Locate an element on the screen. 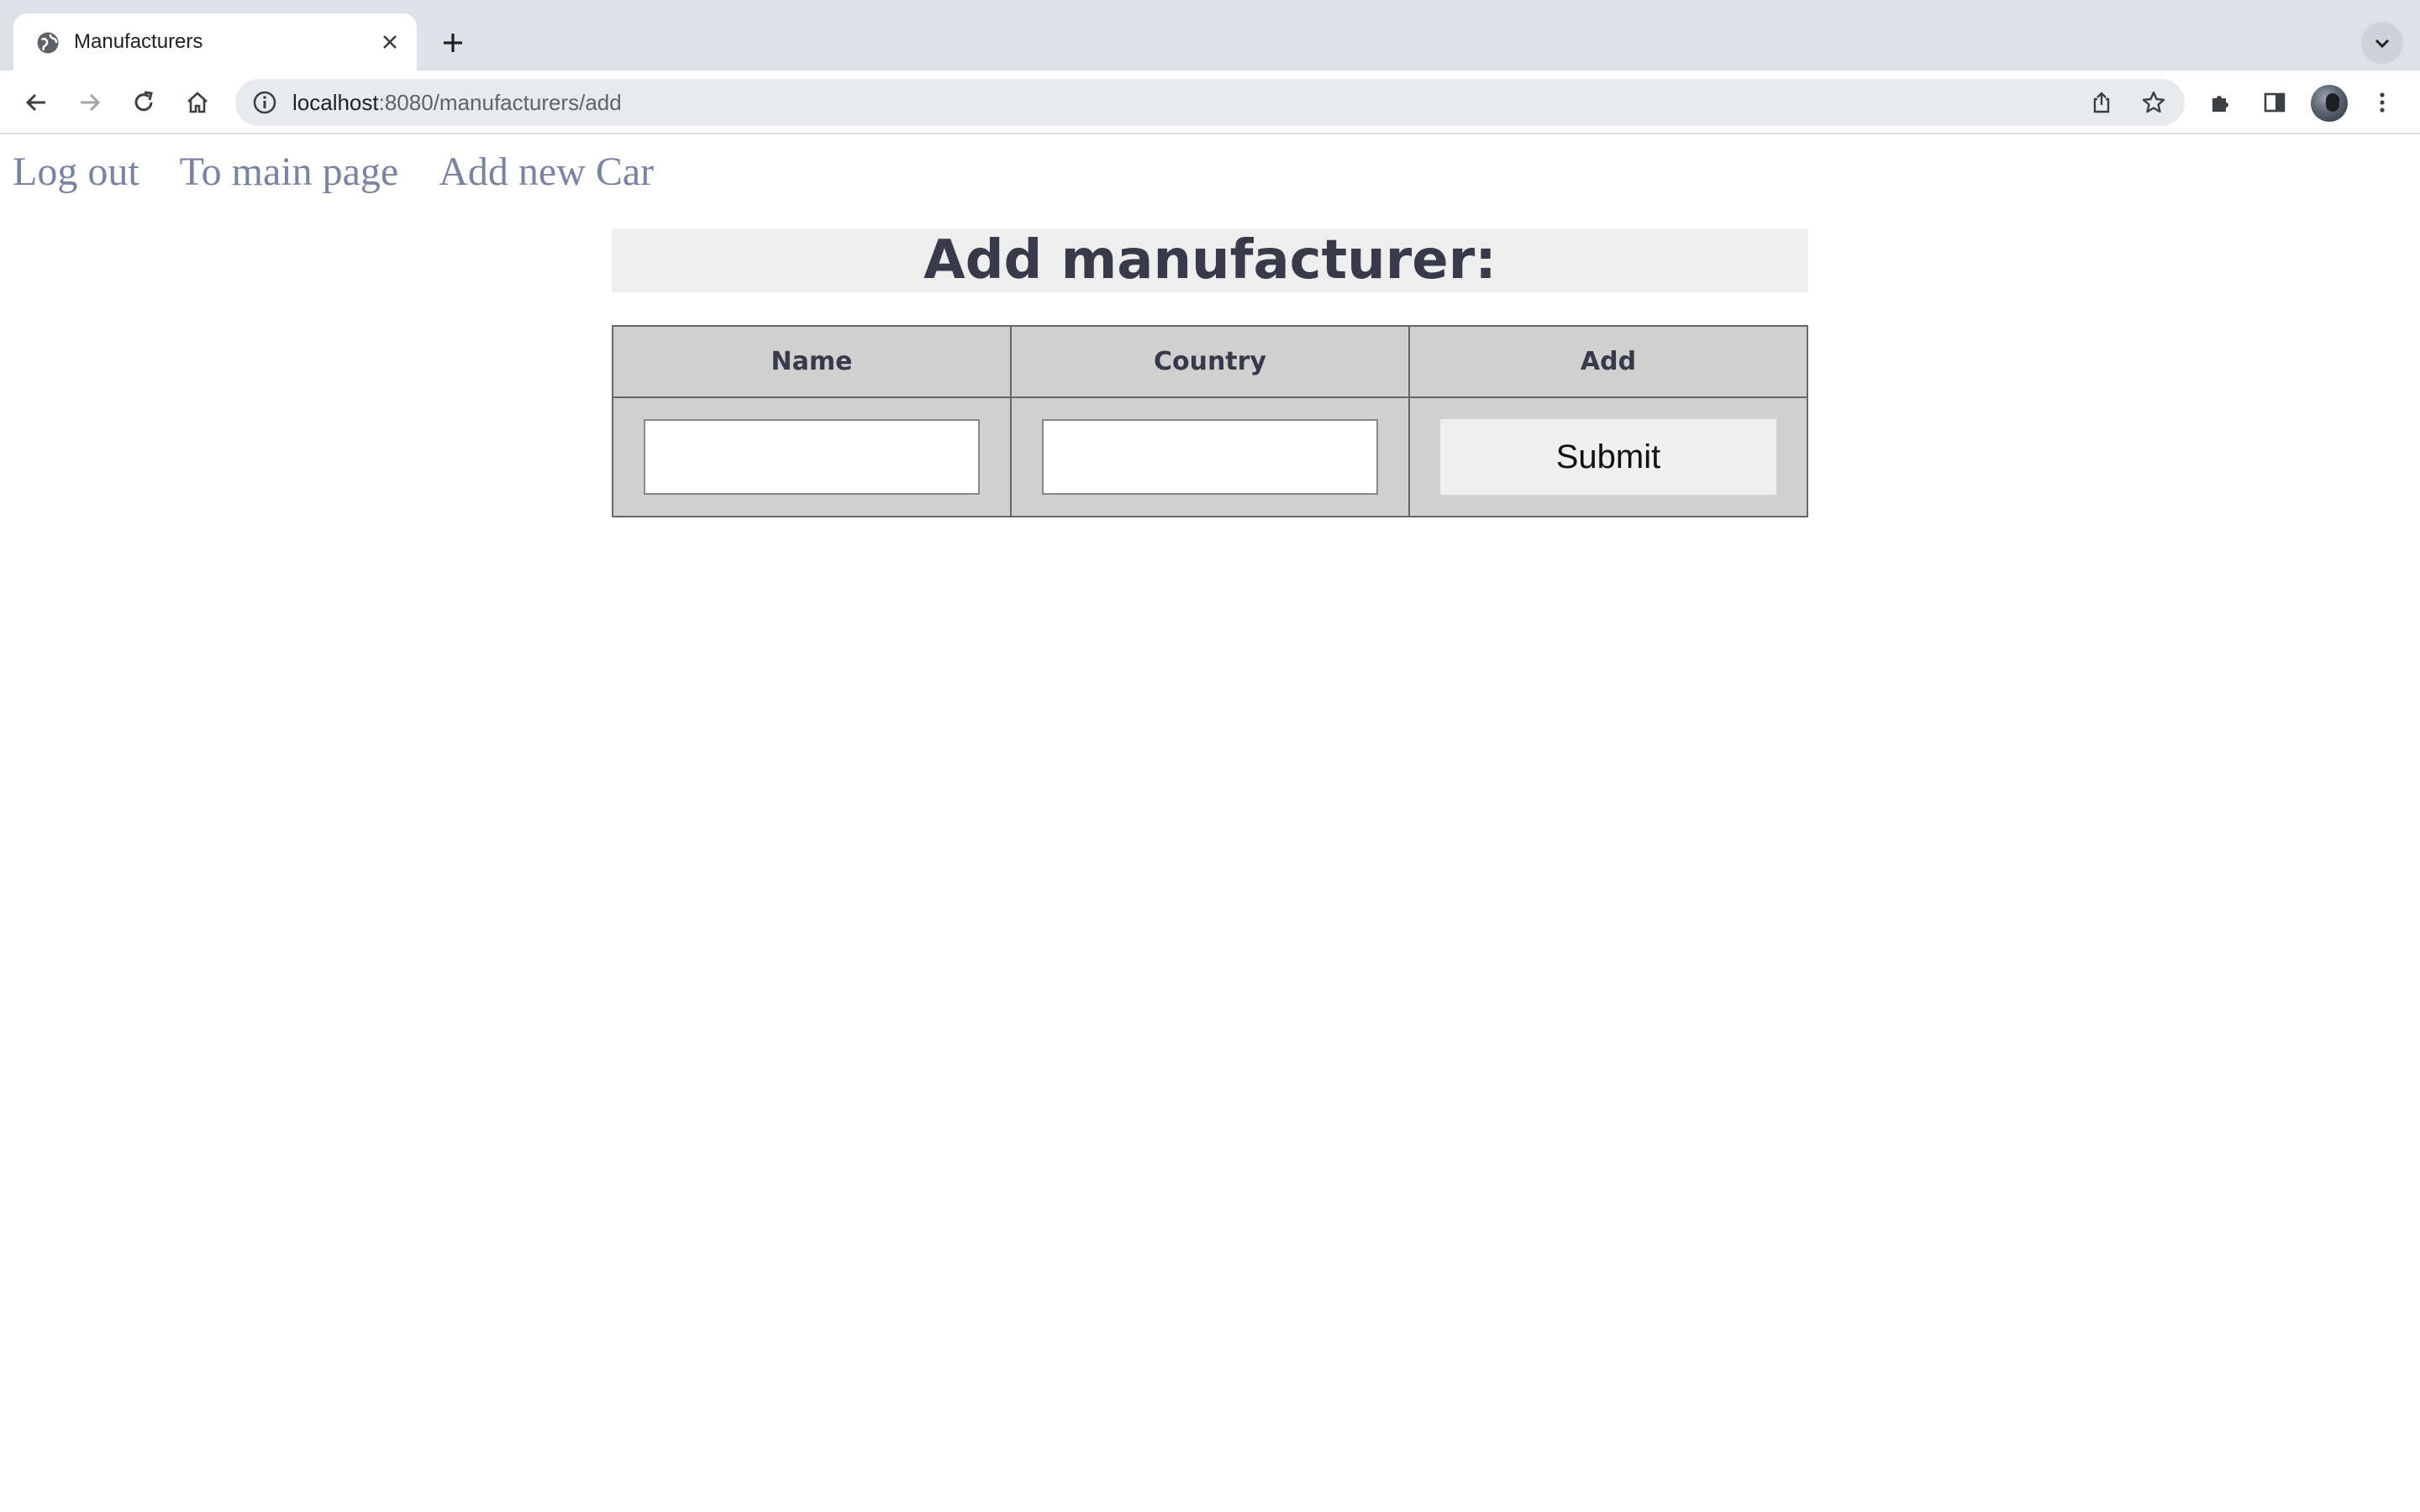 The width and height of the screenshot is (2420, 1512). address-bar: localhost:8080/manufacturers/add is located at coordinates (1210, 102).